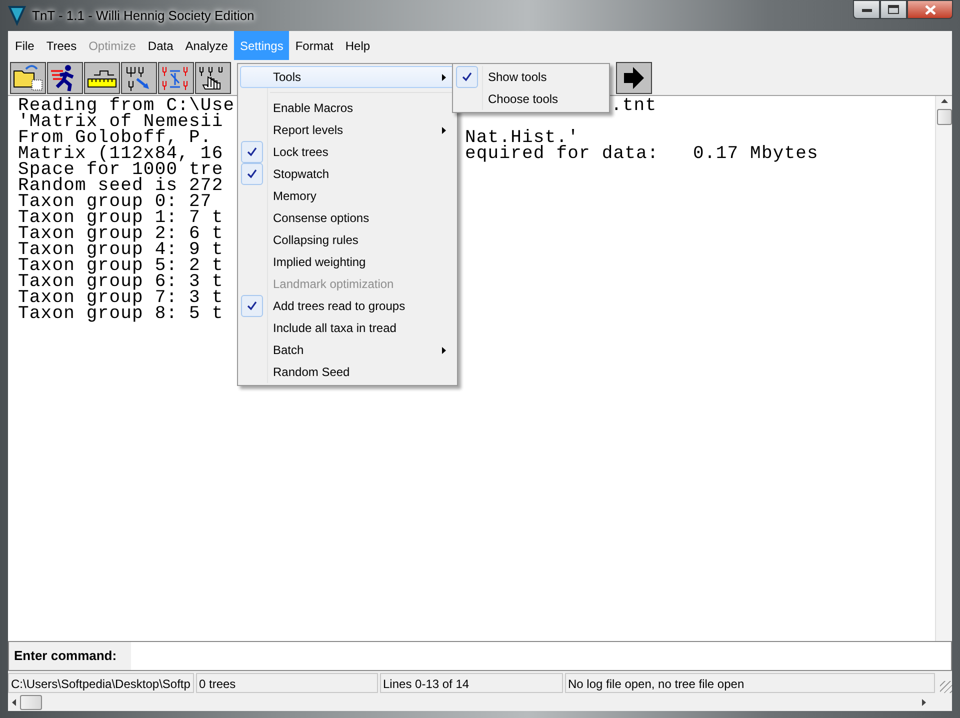 The height and width of the screenshot is (718, 960). What do you see at coordinates (347, 350) in the screenshot?
I see `menu-item: Batch` at bounding box center [347, 350].